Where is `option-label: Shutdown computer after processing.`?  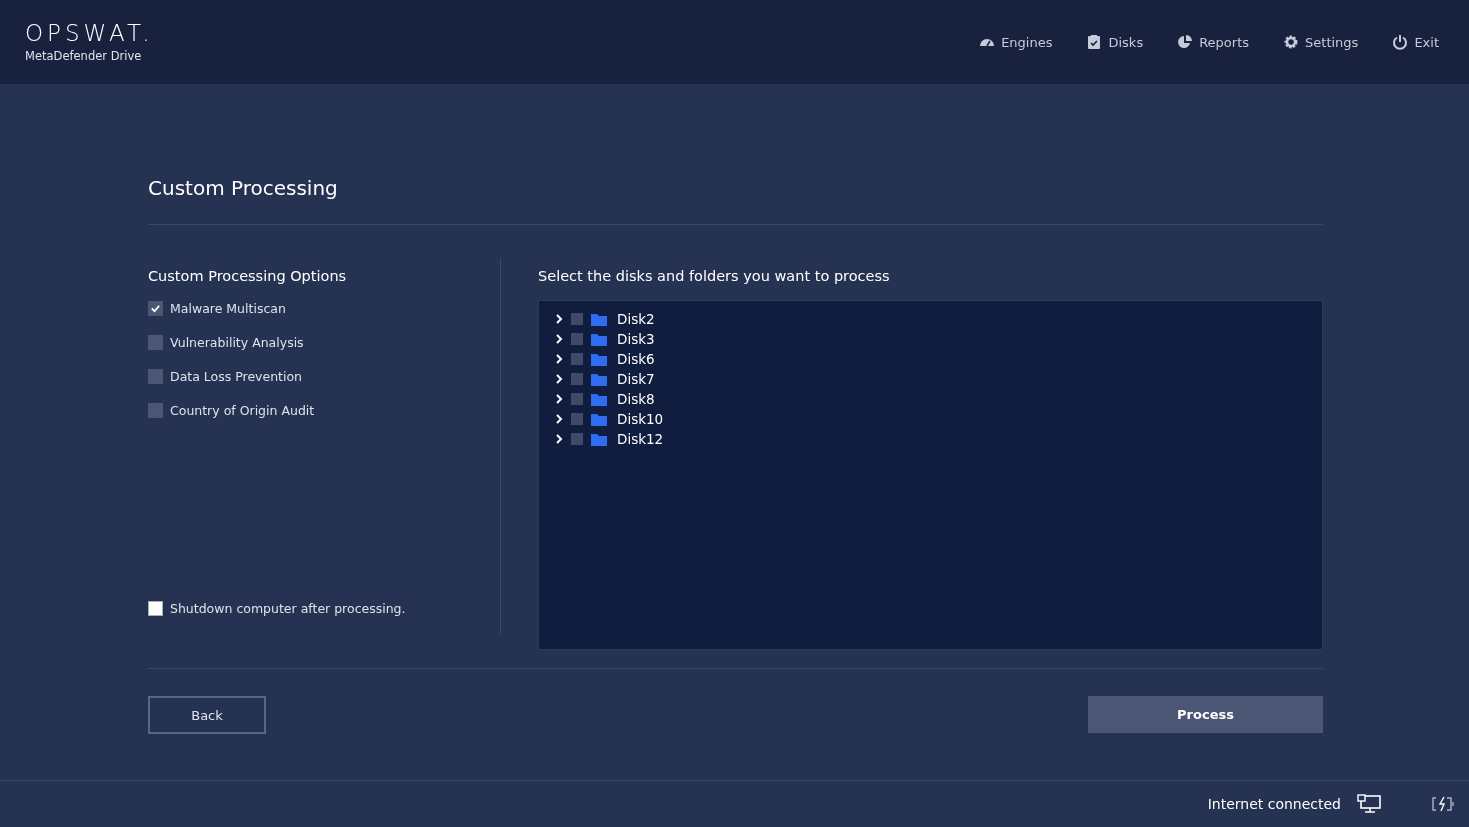 option-label: Shutdown computer after processing. is located at coordinates (288, 608).